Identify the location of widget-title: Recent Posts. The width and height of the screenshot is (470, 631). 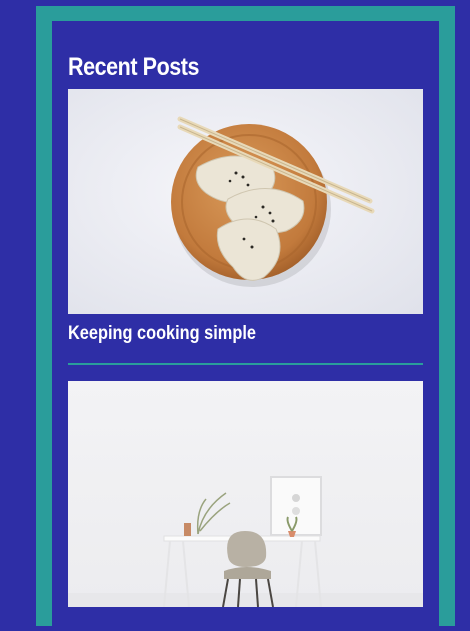
(134, 67).